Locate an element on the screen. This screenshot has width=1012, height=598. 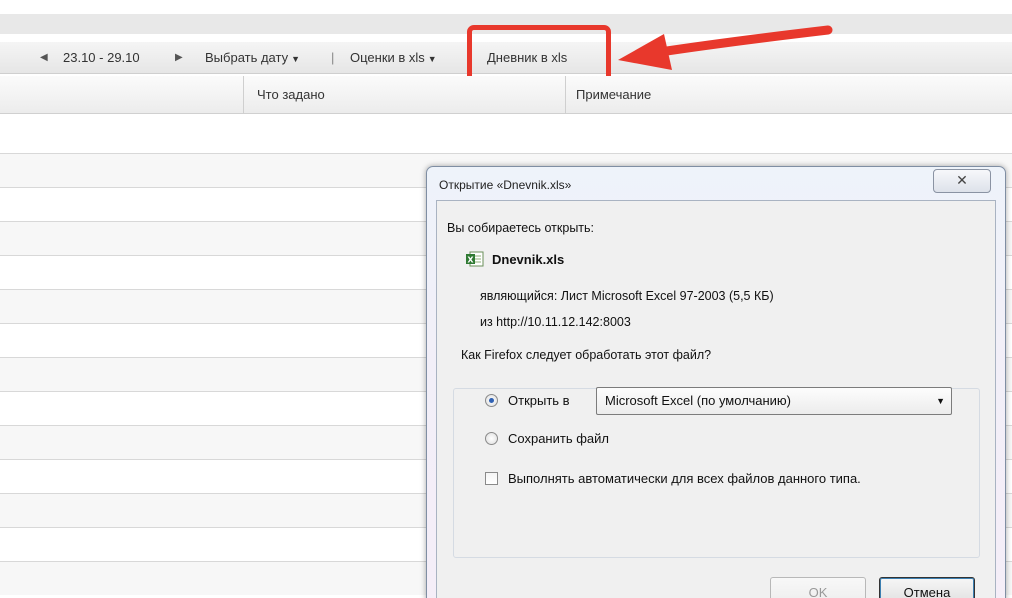
open-with-value: Microsoft Excel (по умолчанию) is located at coordinates (698, 400).